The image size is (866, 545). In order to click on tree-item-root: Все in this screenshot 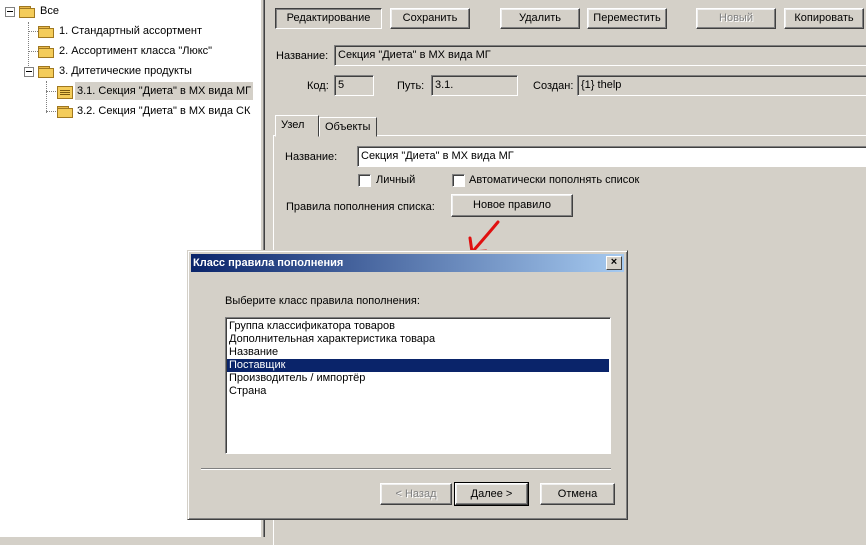, I will do `click(49, 11)`.